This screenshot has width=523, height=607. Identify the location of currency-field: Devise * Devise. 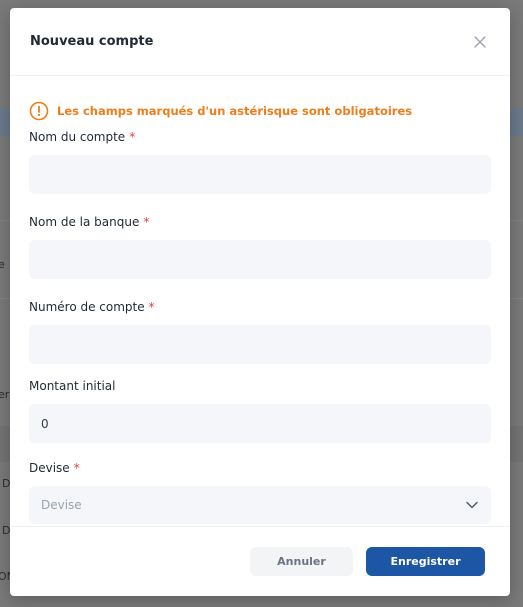
(260, 491).